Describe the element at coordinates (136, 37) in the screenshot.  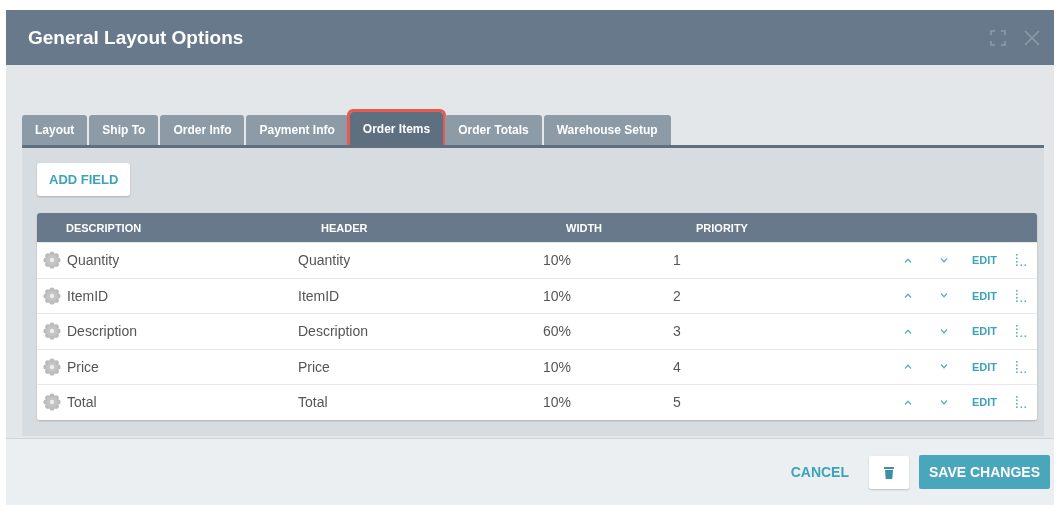
I see `window-title: General Layout Options` at that location.